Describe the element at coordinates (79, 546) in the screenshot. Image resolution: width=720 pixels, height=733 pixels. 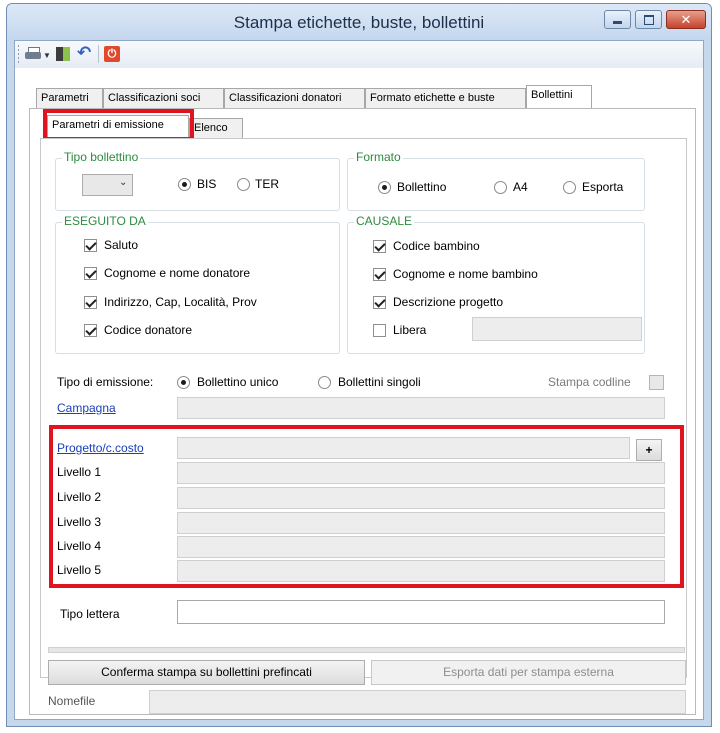
I see `livello-4-label: Livello 4` at that location.